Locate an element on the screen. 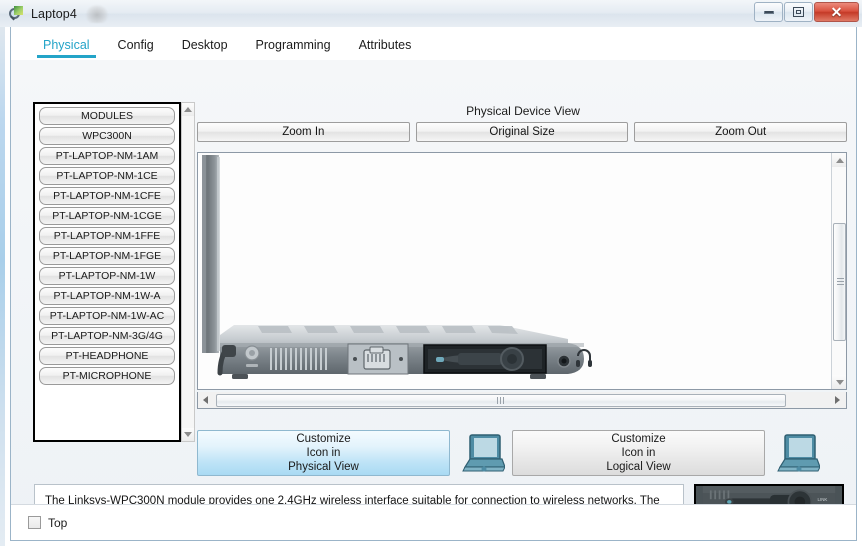 The width and height of the screenshot is (862, 546). link-label: LINK is located at coordinates (823, 499).